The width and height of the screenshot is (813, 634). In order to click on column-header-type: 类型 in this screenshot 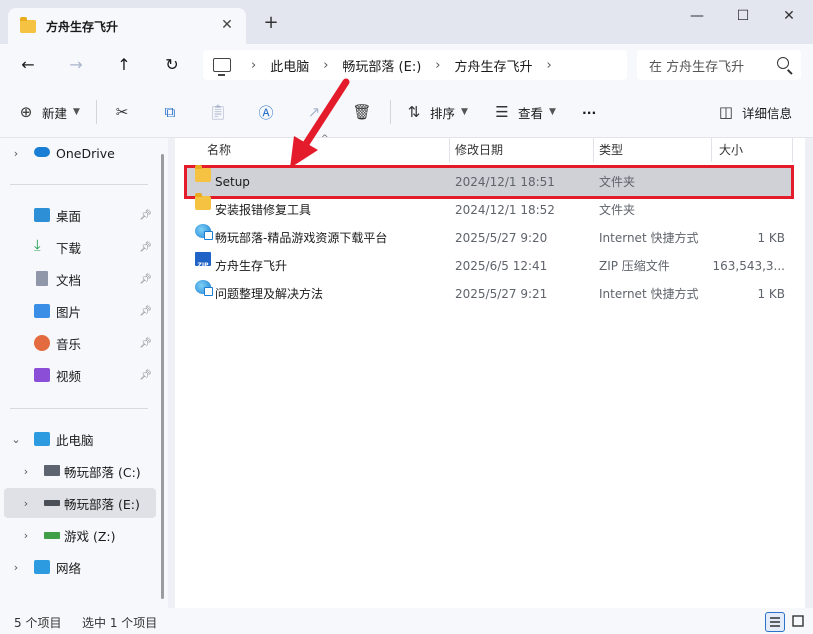, I will do `click(611, 150)`.